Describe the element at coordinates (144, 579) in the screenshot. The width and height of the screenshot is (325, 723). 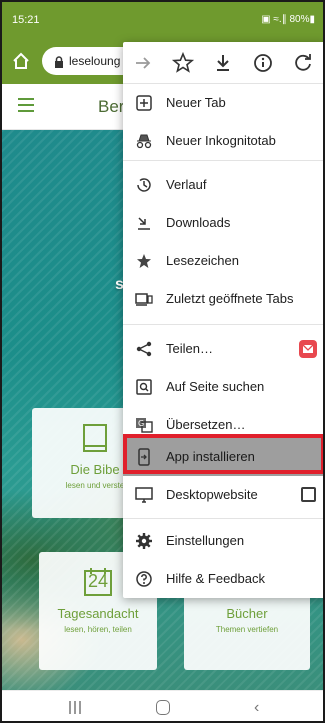
I see `help-icon` at that location.